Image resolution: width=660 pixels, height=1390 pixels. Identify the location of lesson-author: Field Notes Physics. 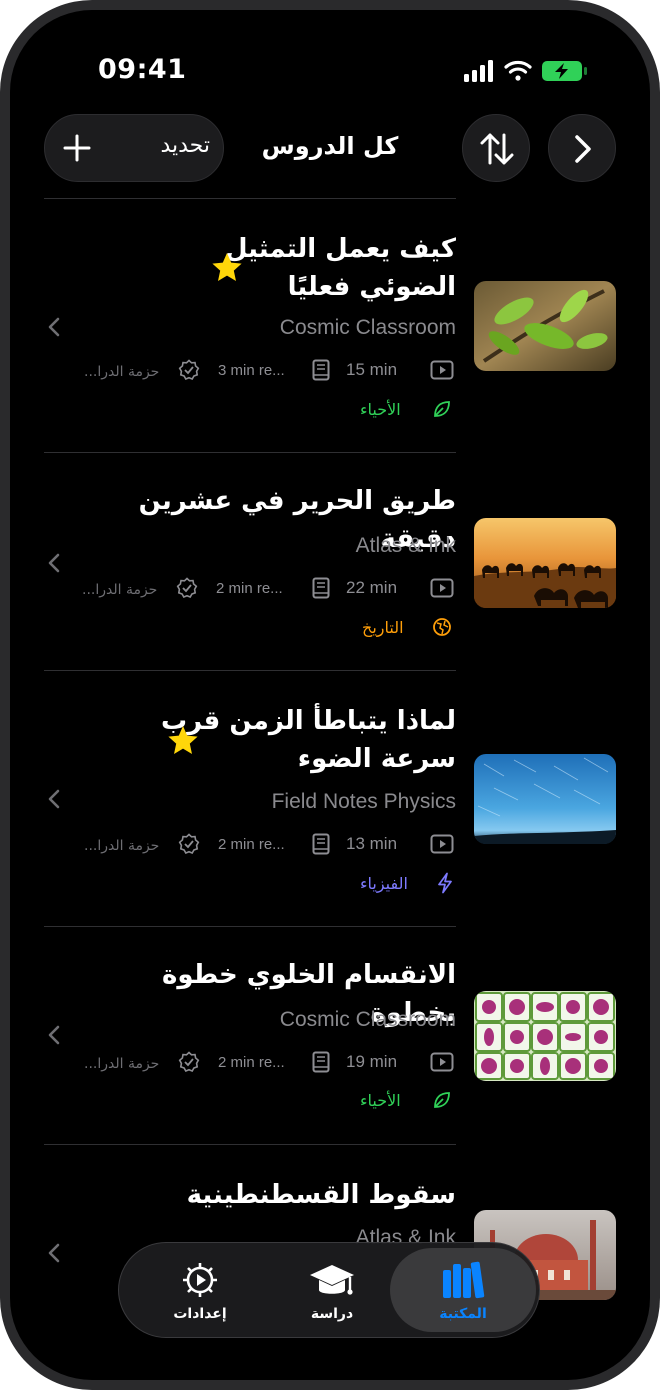
(363, 801).